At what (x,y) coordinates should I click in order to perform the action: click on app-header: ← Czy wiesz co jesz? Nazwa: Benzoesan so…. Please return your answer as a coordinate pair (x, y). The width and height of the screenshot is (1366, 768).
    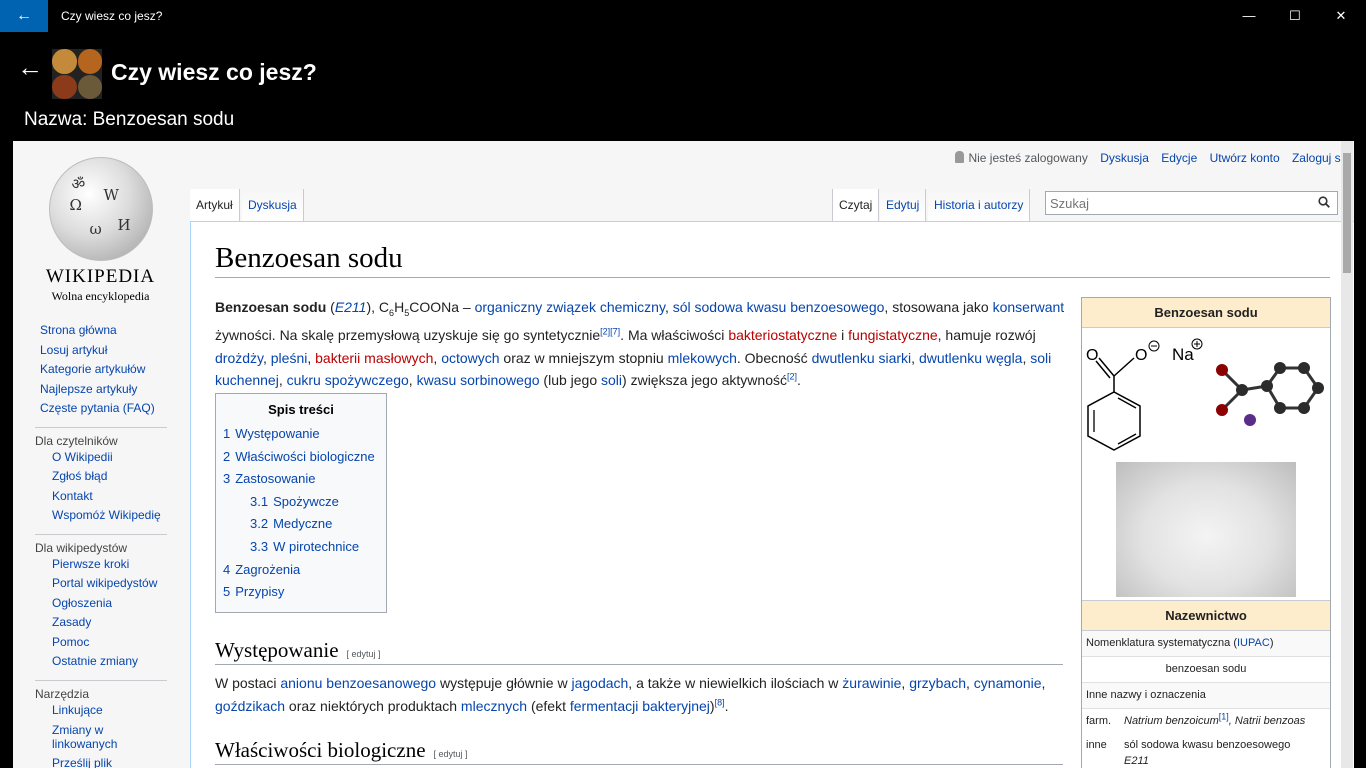
    Looking at the image, I should click on (683, 86).